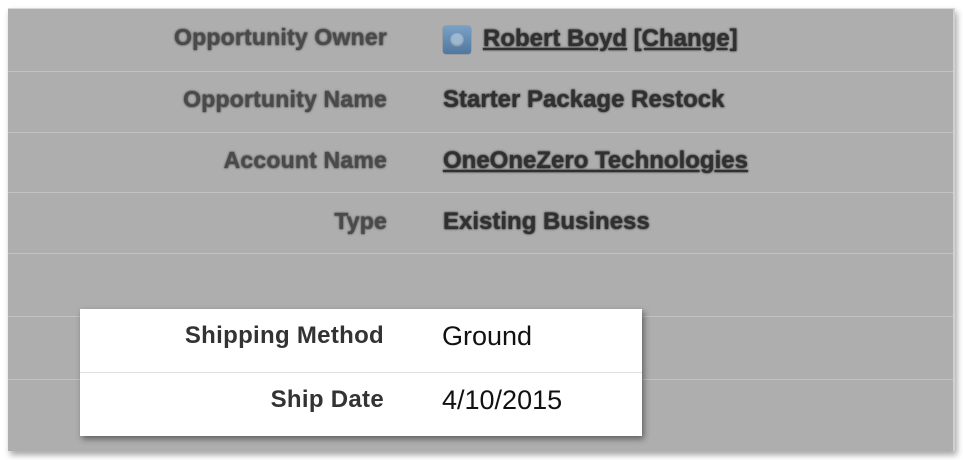  What do you see at coordinates (480, 285) in the screenshot?
I see `detail-row-shipping-dimmed` at bounding box center [480, 285].